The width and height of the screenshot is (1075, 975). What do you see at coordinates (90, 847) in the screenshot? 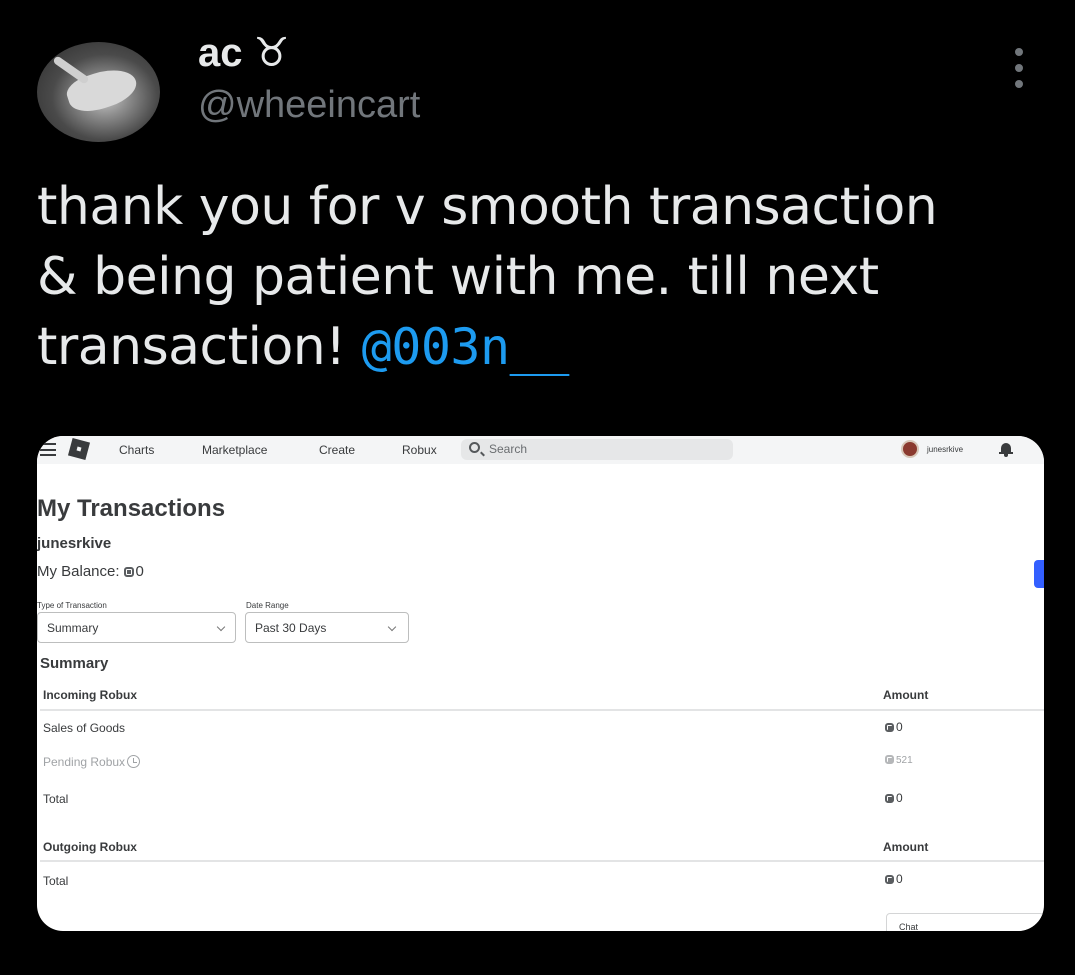
I see `outgoing-header: Outgoing Robux` at bounding box center [90, 847].